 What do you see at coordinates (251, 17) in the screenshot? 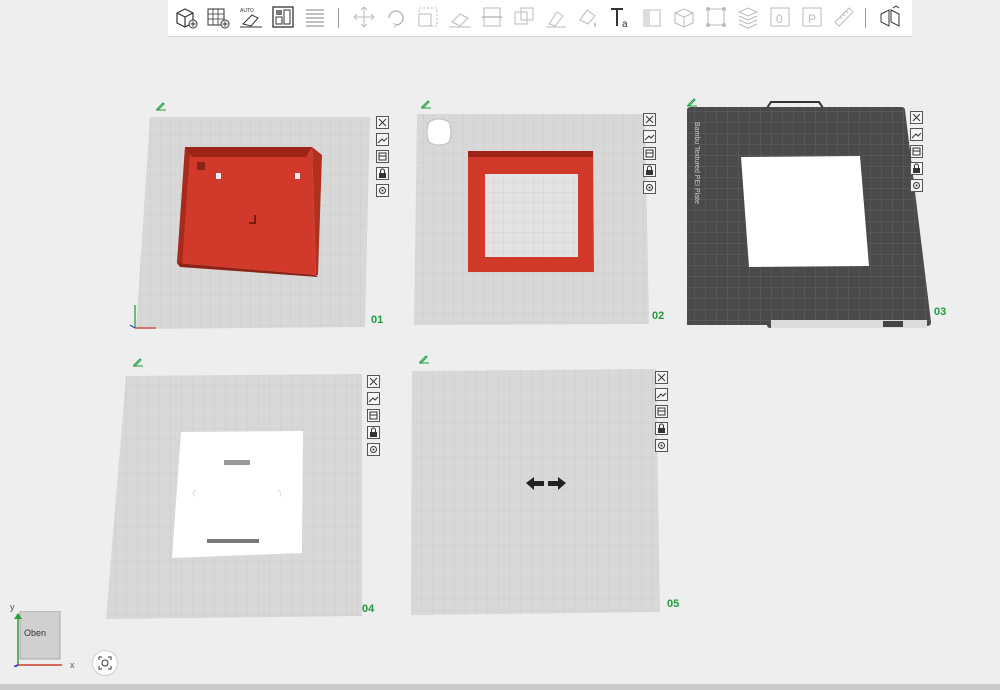
I see `auto-arrange-icon: AUTO` at bounding box center [251, 17].